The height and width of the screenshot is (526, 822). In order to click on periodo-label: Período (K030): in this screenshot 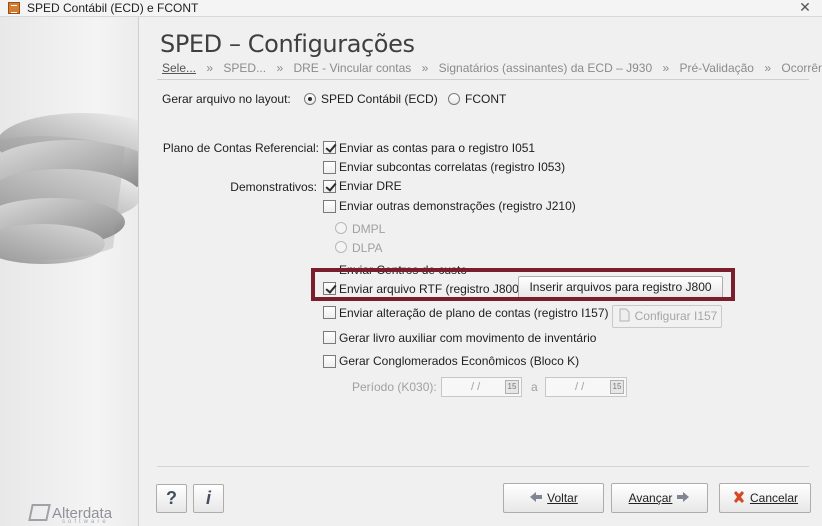, I will do `click(394, 387)`.